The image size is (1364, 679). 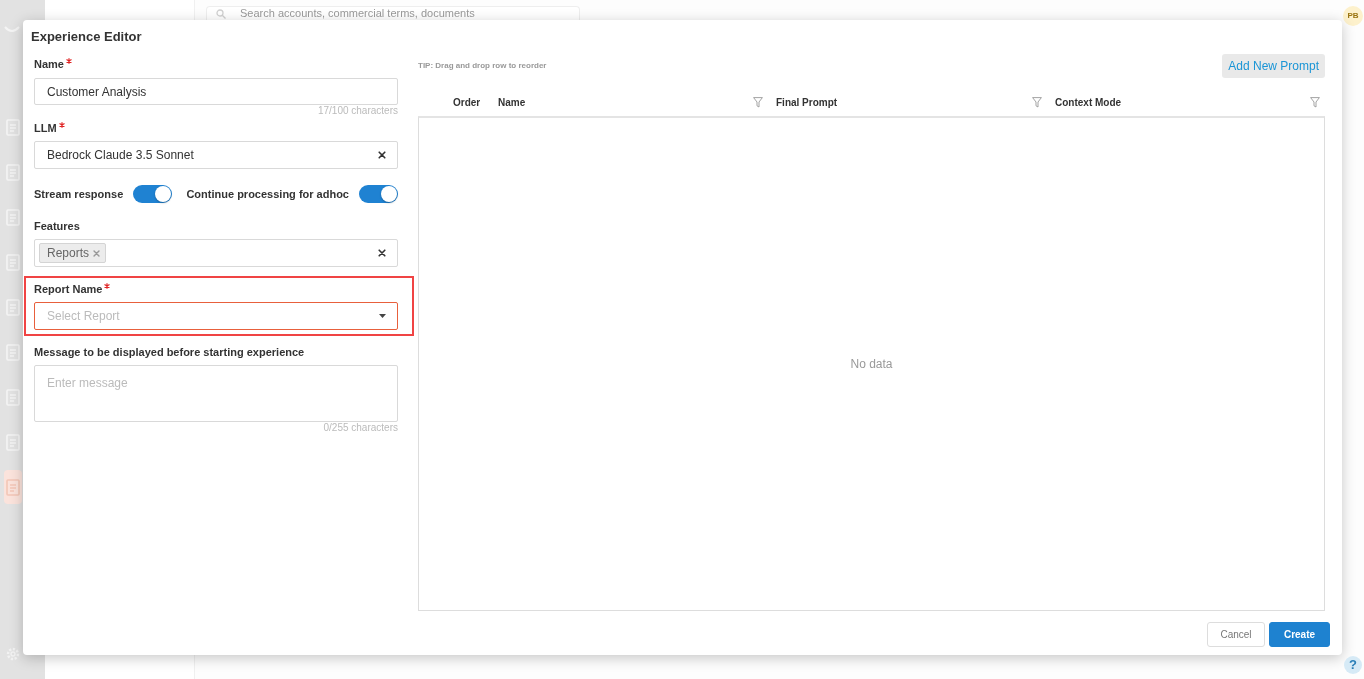 What do you see at coordinates (86, 37) in the screenshot?
I see `dialog-title: Experience Editor` at bounding box center [86, 37].